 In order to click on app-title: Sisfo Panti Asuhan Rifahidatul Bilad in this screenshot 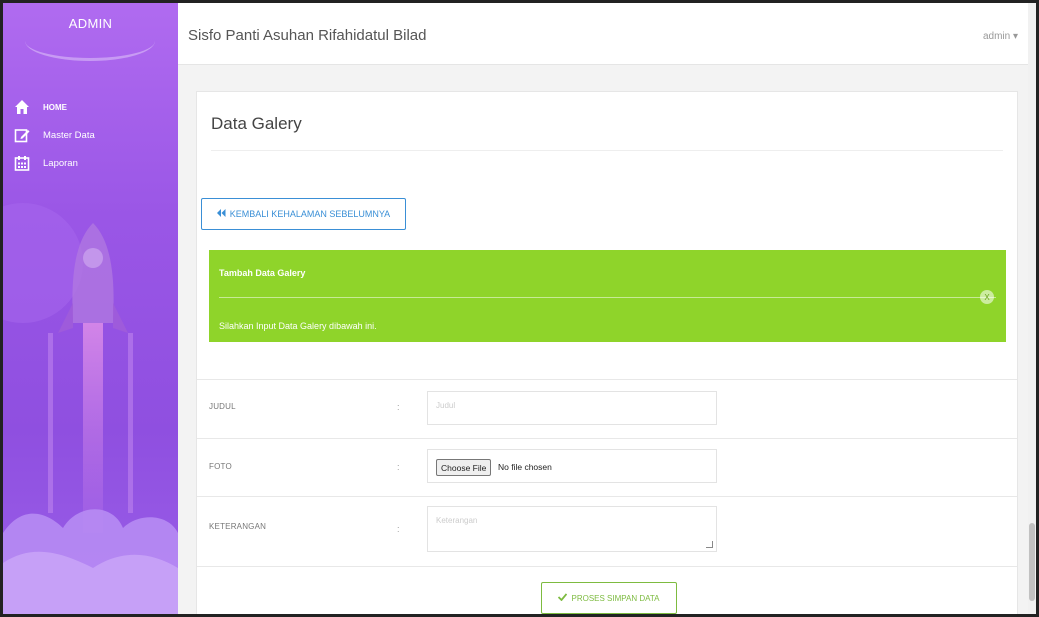, I will do `click(307, 35)`.